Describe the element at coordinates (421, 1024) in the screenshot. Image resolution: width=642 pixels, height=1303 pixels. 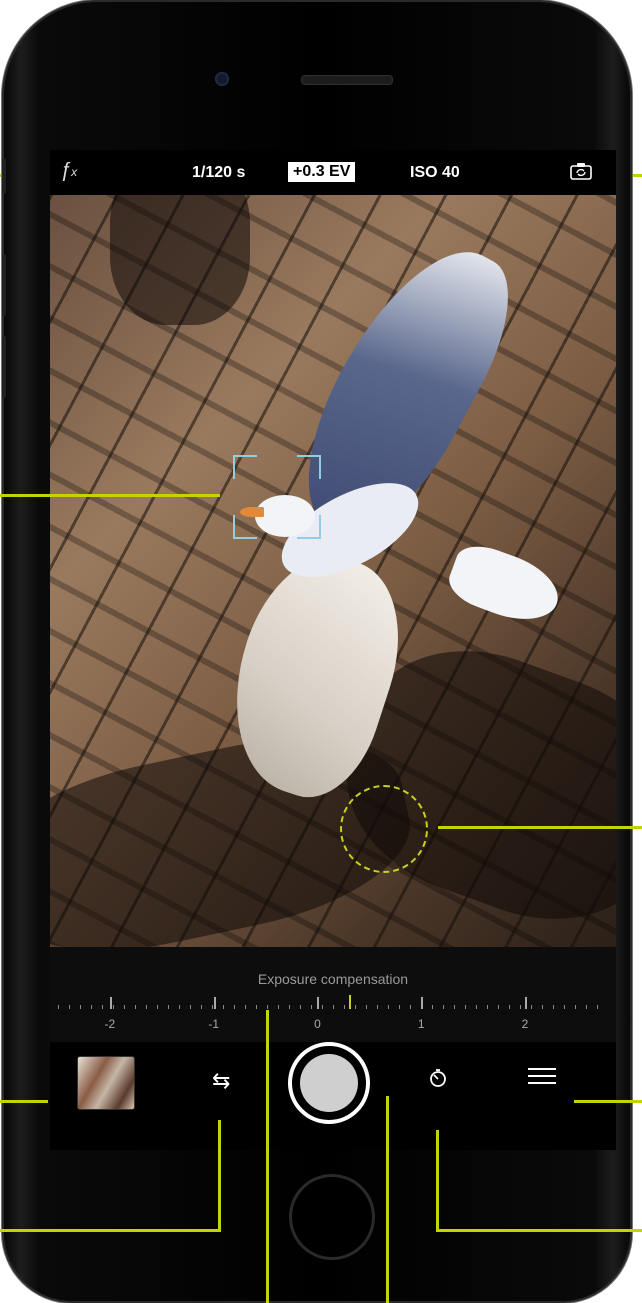
I see `exposure-scale-label: 1` at that location.